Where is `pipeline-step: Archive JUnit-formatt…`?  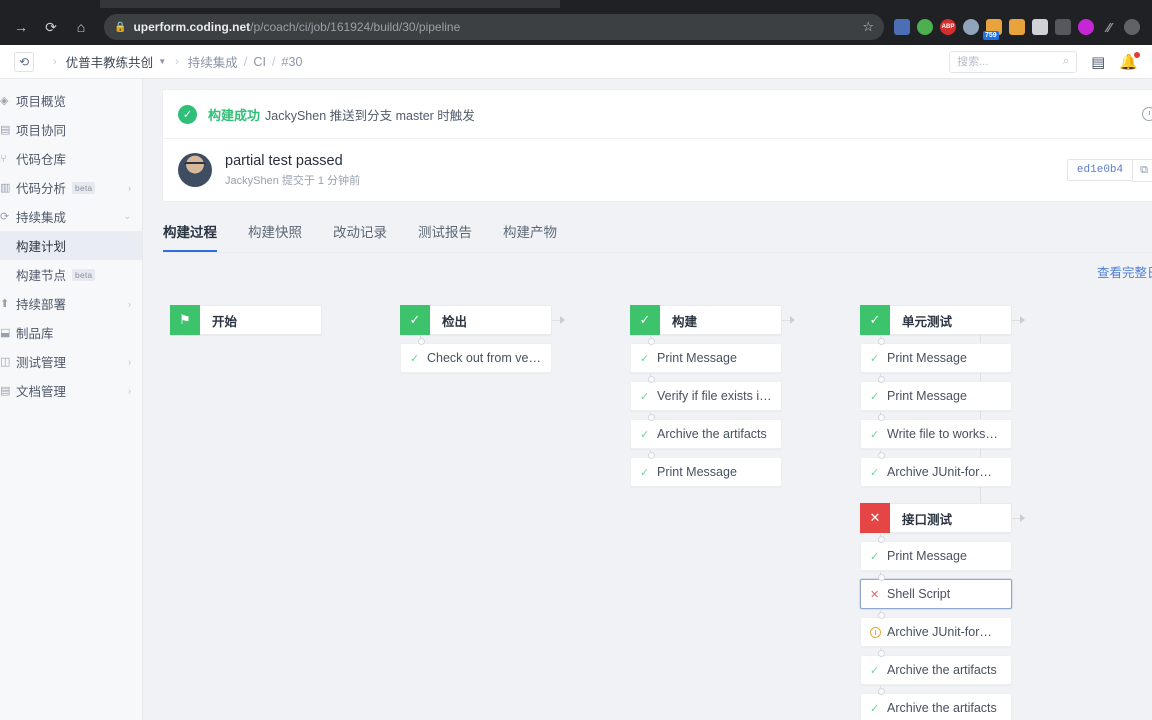
pipeline-step: Archive JUnit-formatt… is located at coordinates (936, 628).